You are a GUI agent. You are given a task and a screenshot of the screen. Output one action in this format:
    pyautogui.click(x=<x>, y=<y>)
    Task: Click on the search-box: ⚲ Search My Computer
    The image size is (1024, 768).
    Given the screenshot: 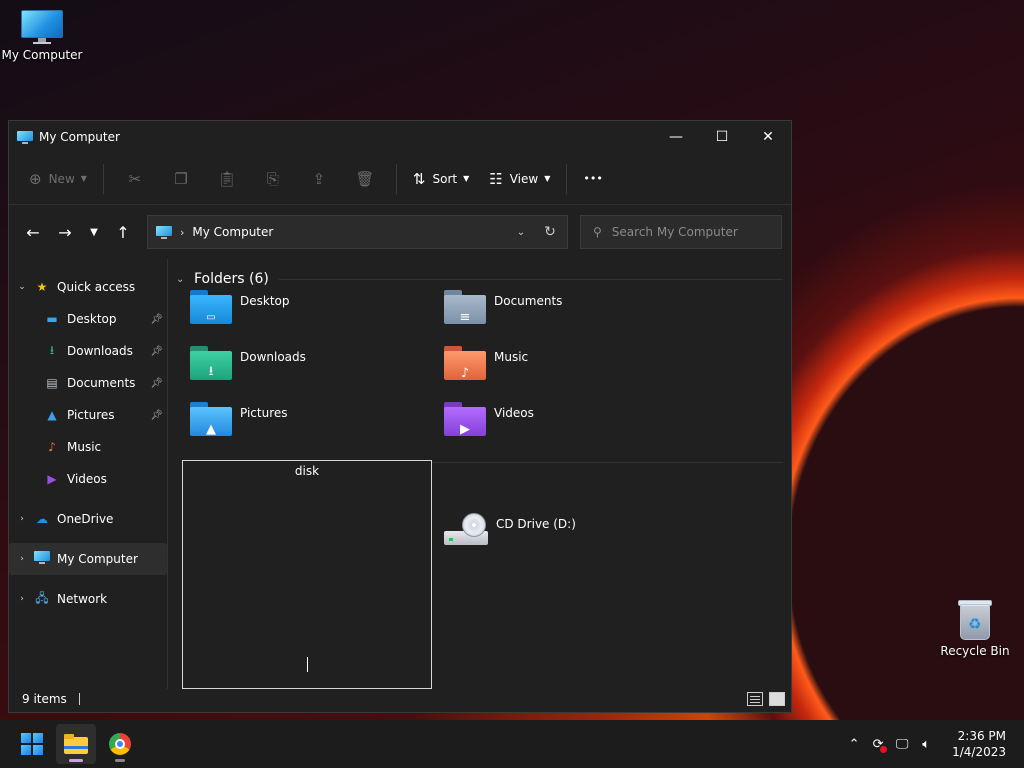 What is the action you would take?
    pyautogui.click(x=681, y=232)
    